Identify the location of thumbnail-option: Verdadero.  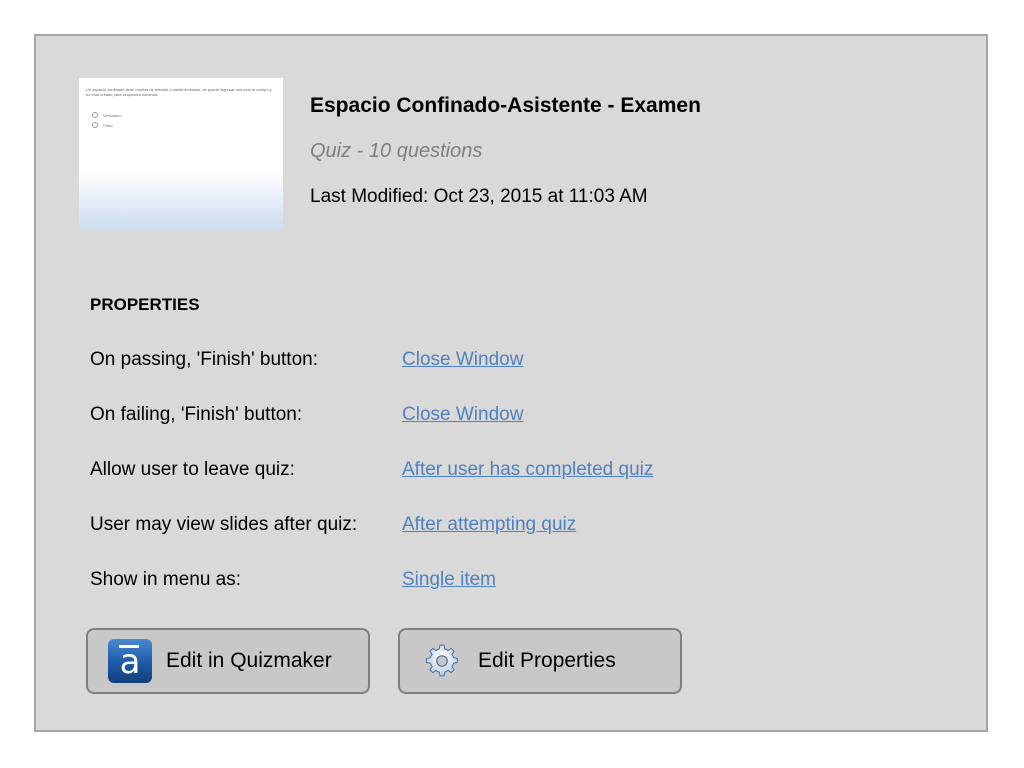
(106, 115).